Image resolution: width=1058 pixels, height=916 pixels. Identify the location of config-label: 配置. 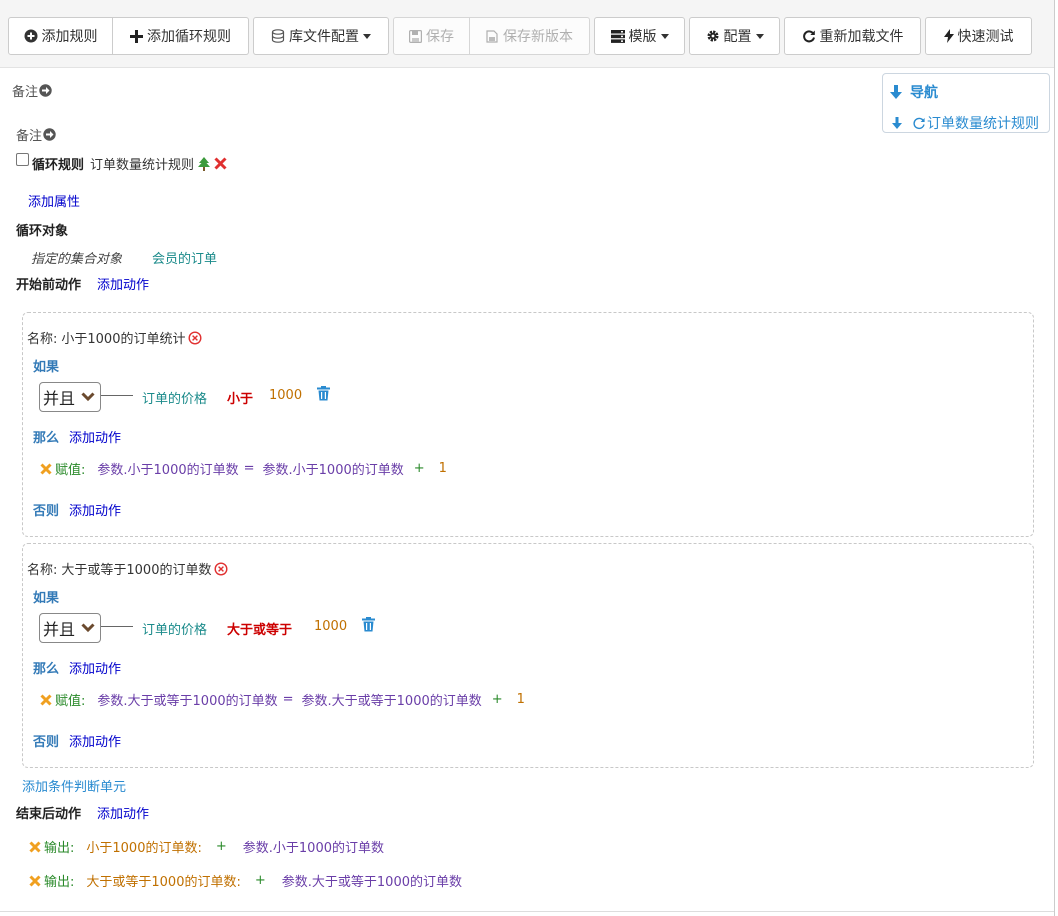
(737, 37).